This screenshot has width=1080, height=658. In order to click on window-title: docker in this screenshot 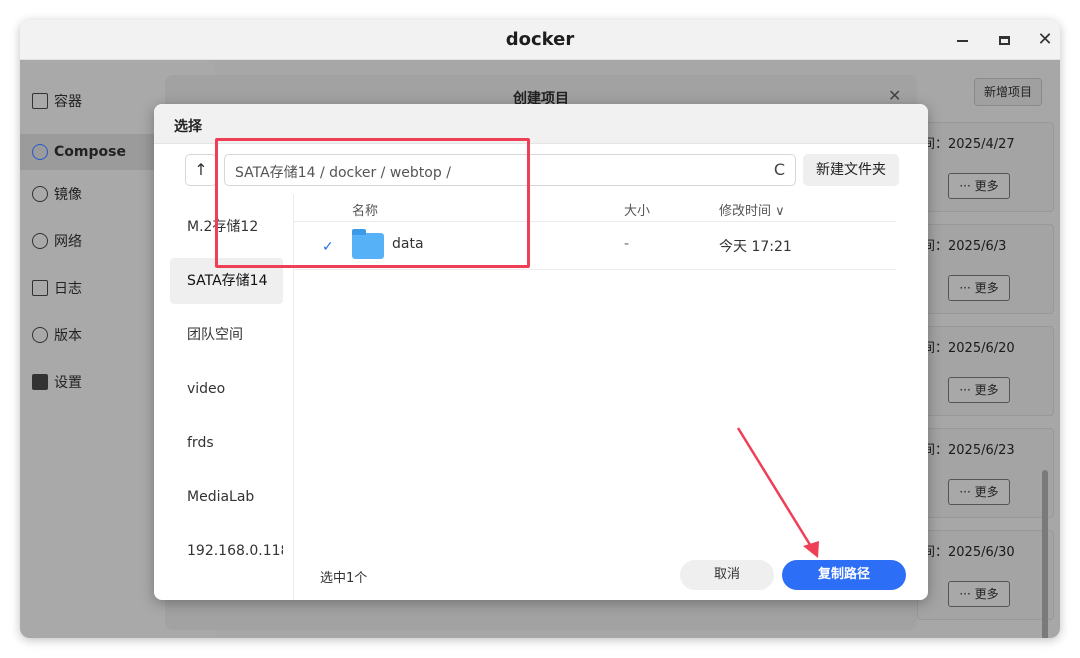, I will do `click(540, 39)`.